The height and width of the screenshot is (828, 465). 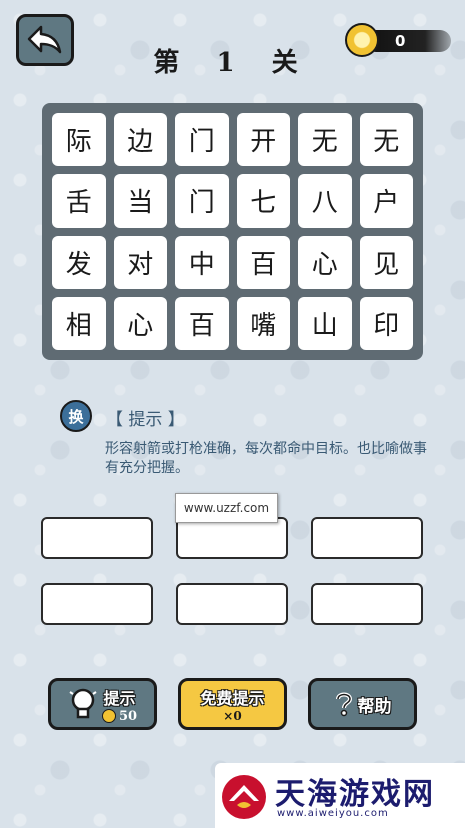 I want to click on character-tile: 发, so click(x=79, y=262).